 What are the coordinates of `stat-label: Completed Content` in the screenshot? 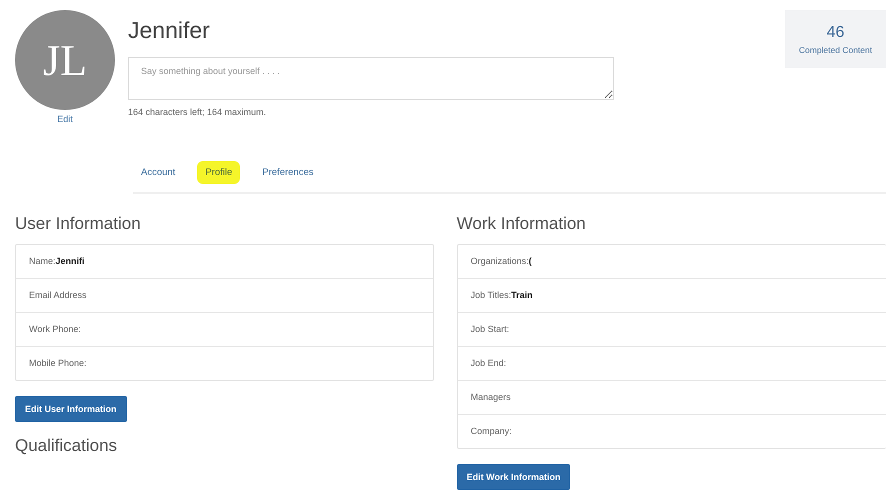 It's located at (835, 49).